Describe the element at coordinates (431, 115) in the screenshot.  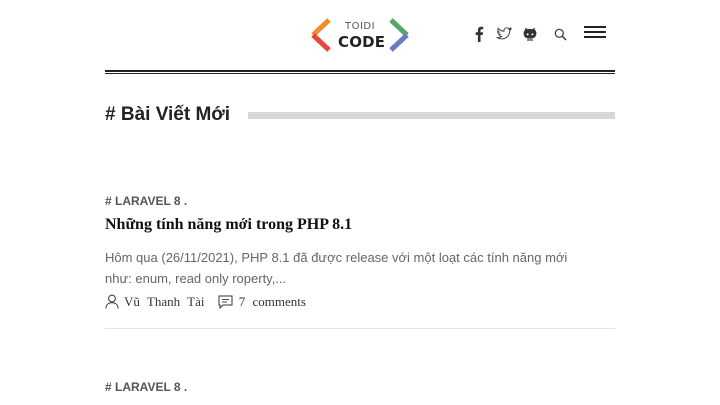
I see `section-title-dotted-rule` at that location.